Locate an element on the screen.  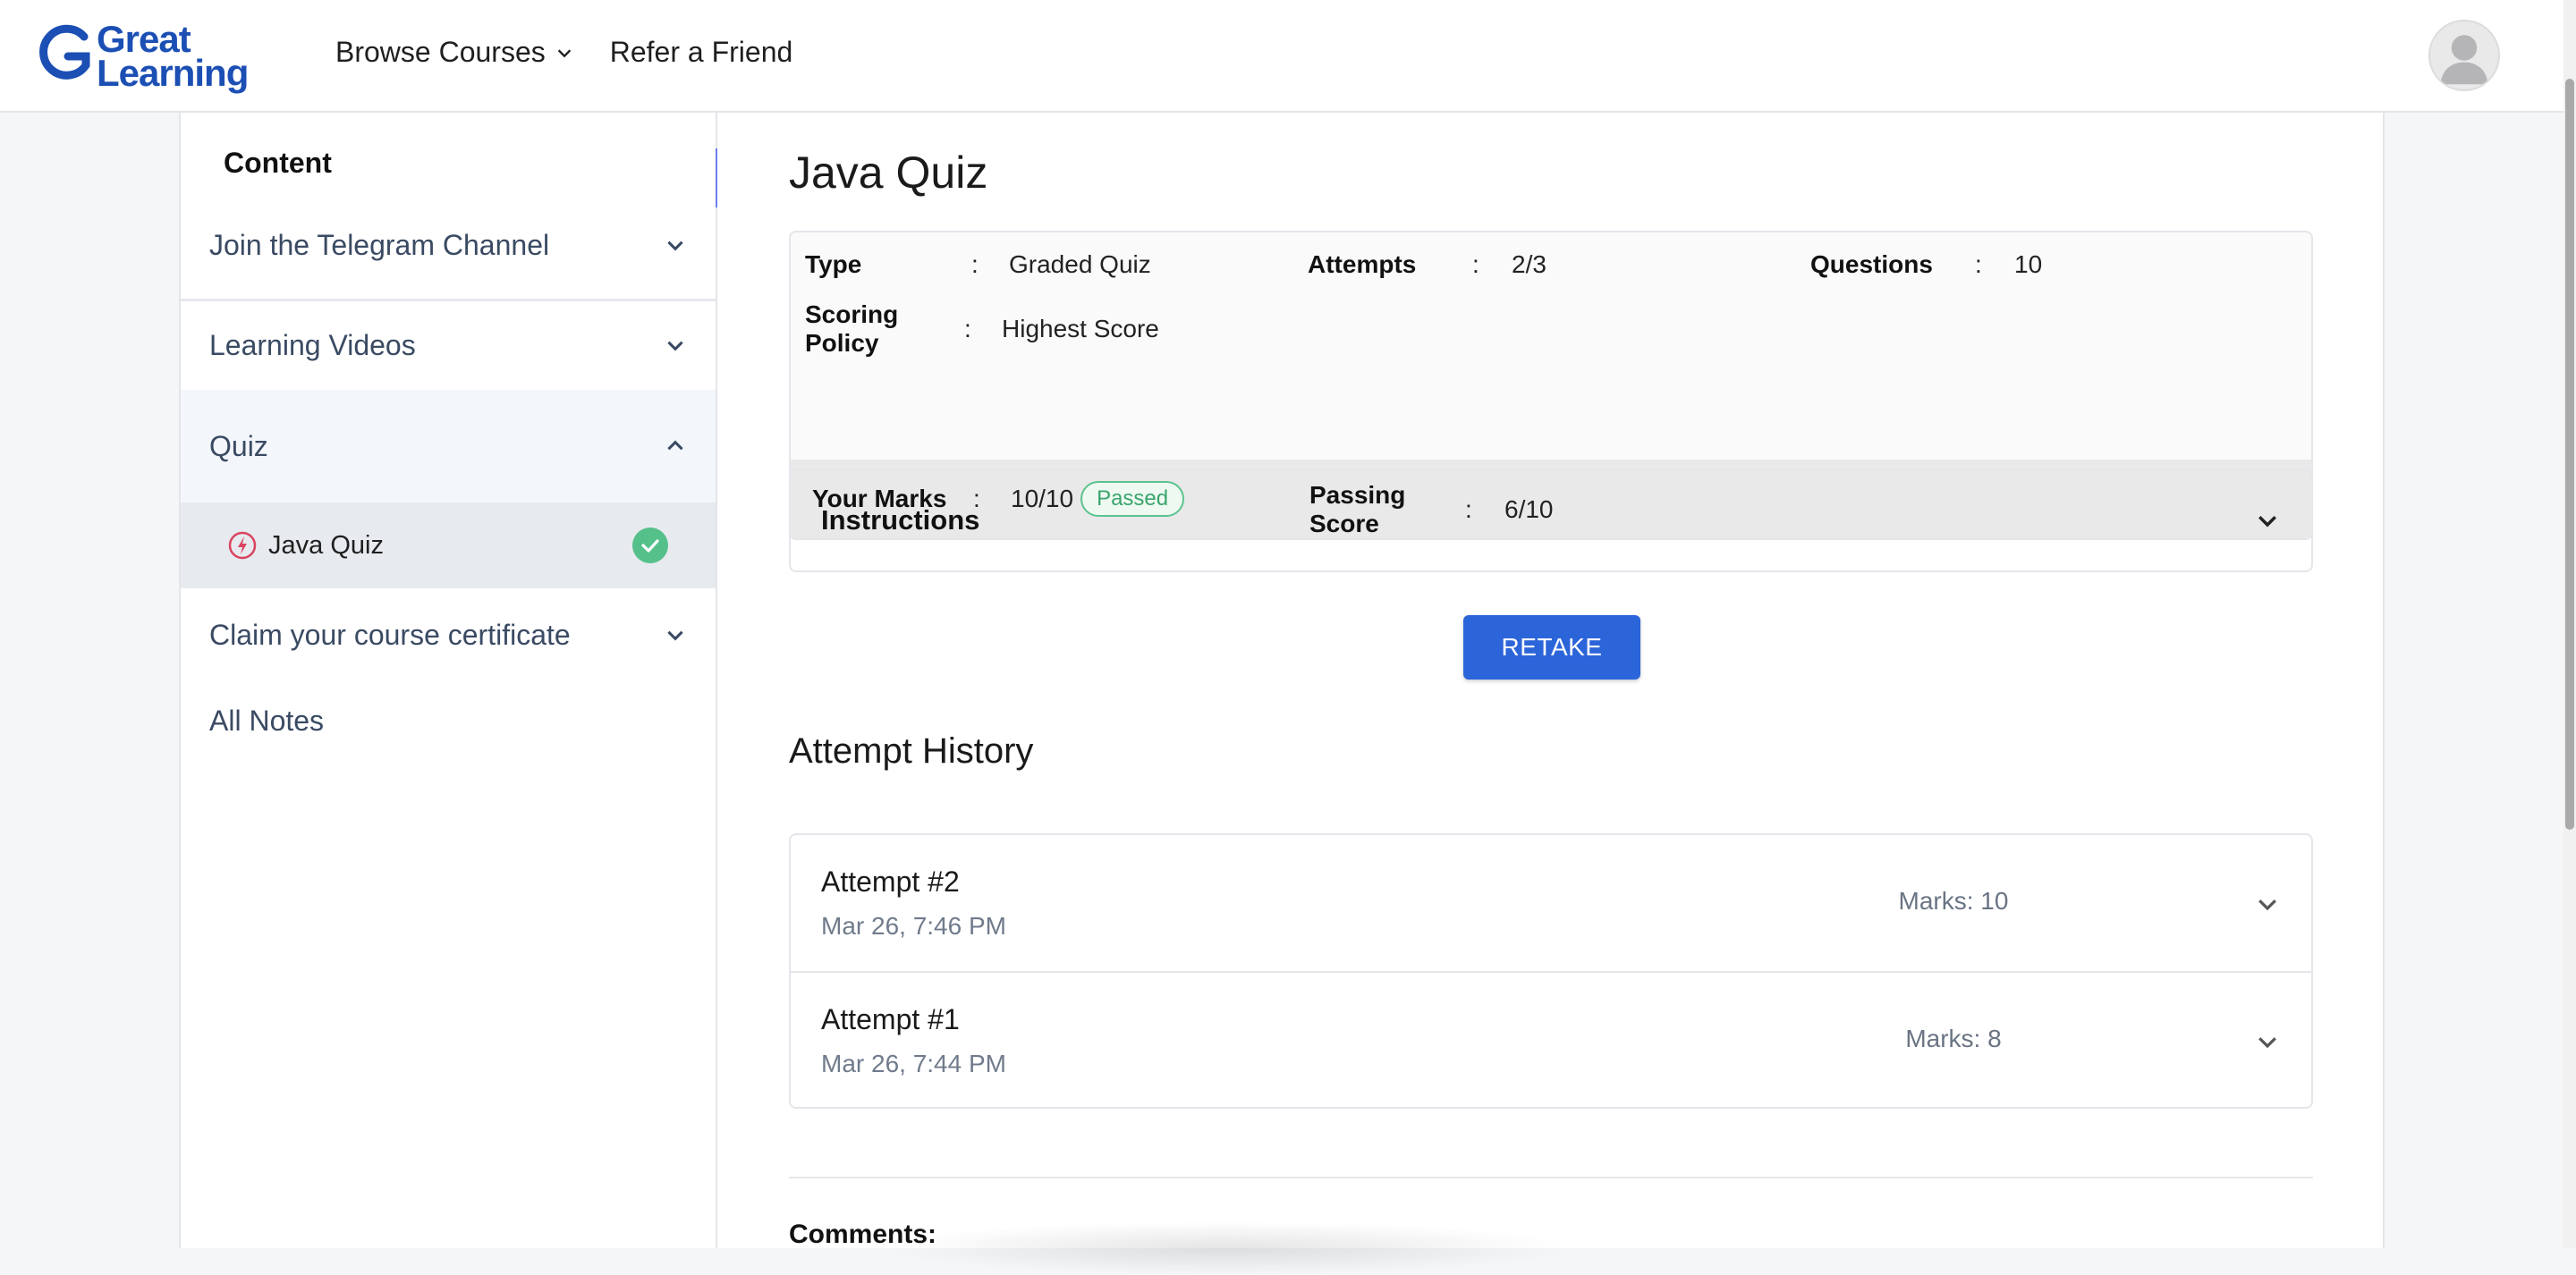
sidebar-item-label: All Notes is located at coordinates (267, 720).